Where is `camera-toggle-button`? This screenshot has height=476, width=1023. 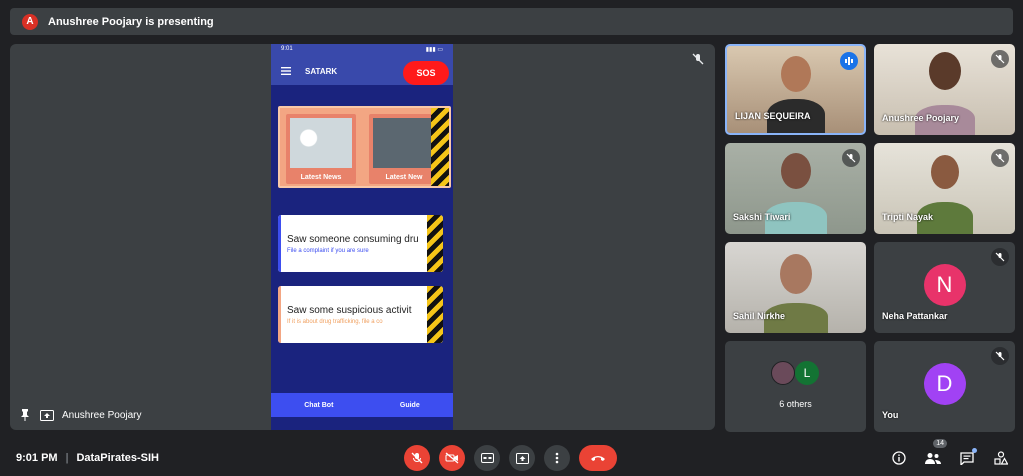 camera-toggle-button is located at coordinates (452, 458).